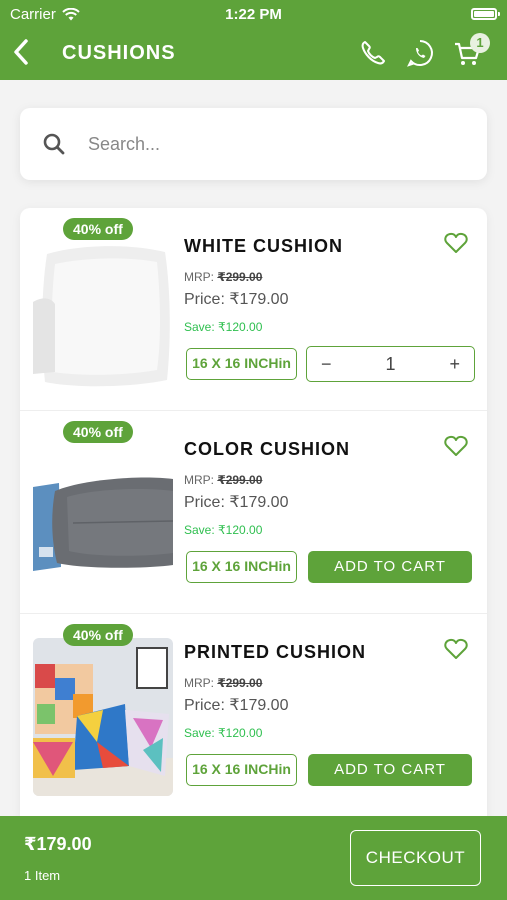  What do you see at coordinates (253, 858) in the screenshot?
I see `checkout-bar: ₹179.00 1 Item CHECKOUT` at bounding box center [253, 858].